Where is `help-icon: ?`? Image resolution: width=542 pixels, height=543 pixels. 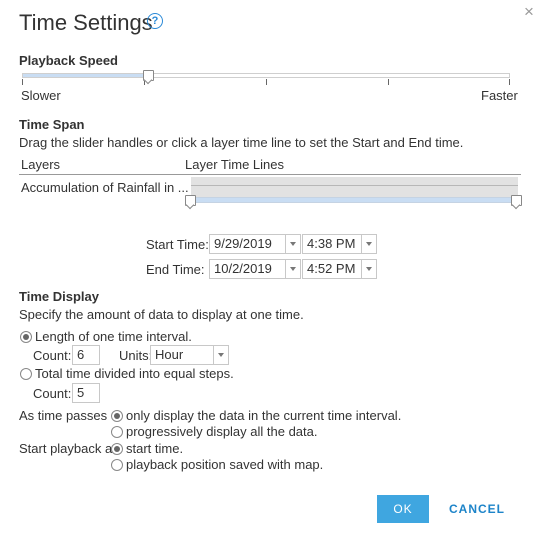
help-icon: ? is located at coordinates (155, 21).